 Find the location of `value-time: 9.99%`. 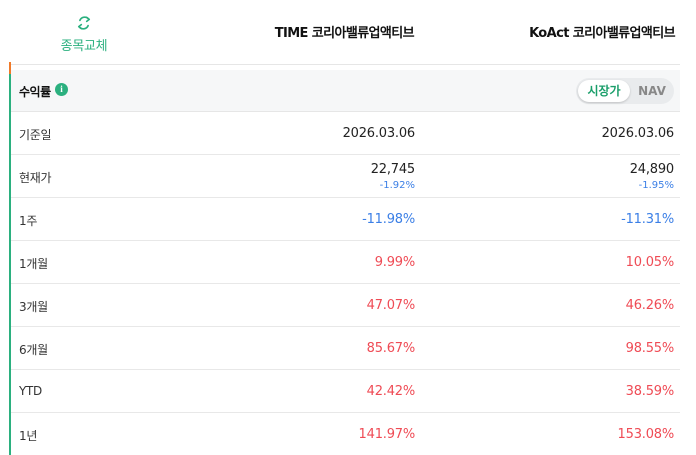

value-time: 9.99% is located at coordinates (395, 262).